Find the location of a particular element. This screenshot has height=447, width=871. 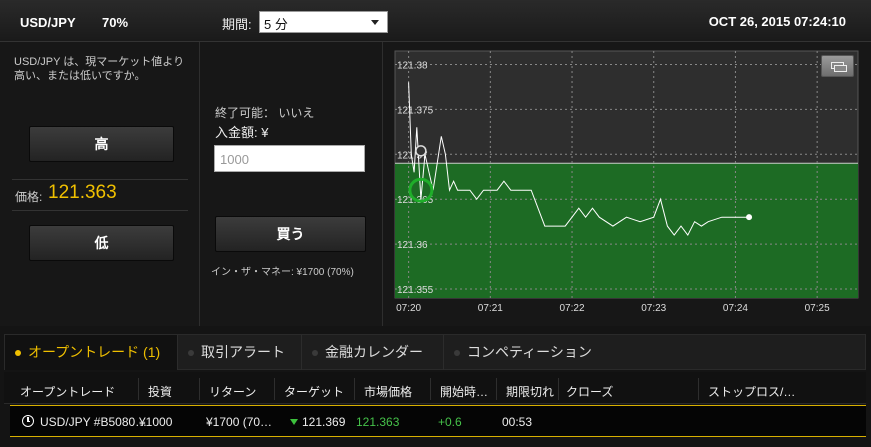

period-select: 5 分 is located at coordinates (323, 22).